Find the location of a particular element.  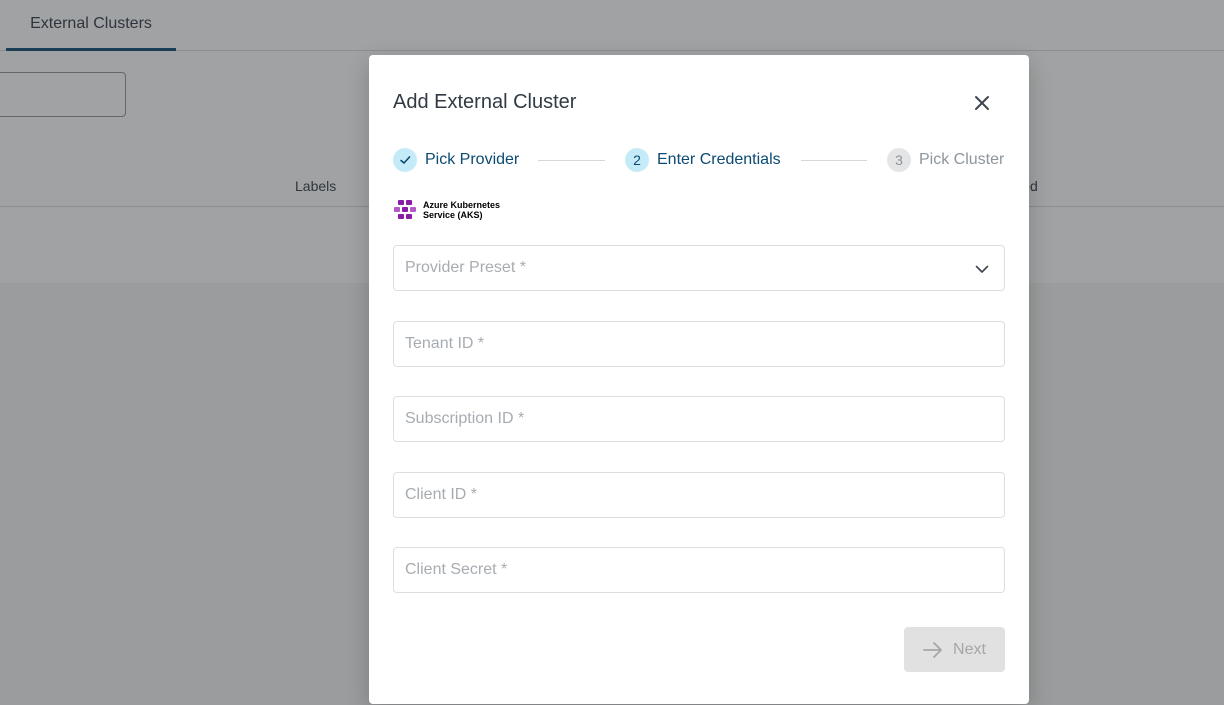

next-button: Next is located at coordinates (954, 649).